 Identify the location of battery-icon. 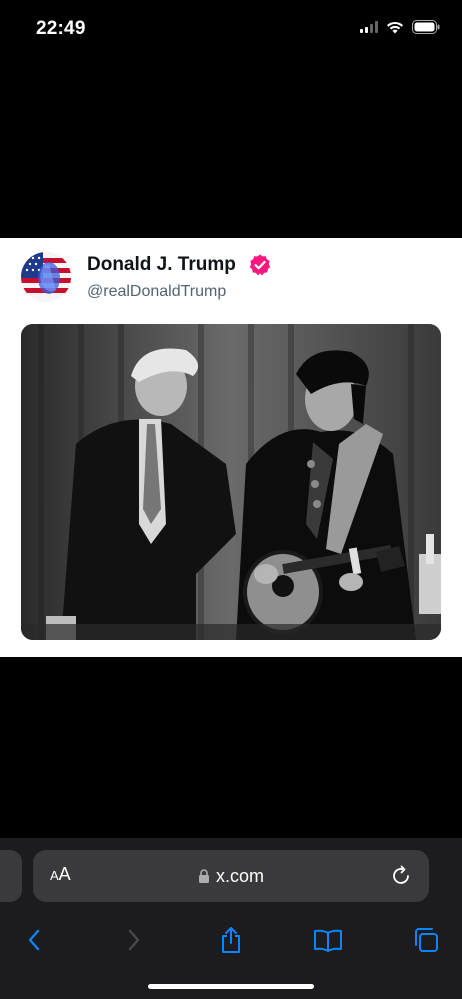
(426, 27).